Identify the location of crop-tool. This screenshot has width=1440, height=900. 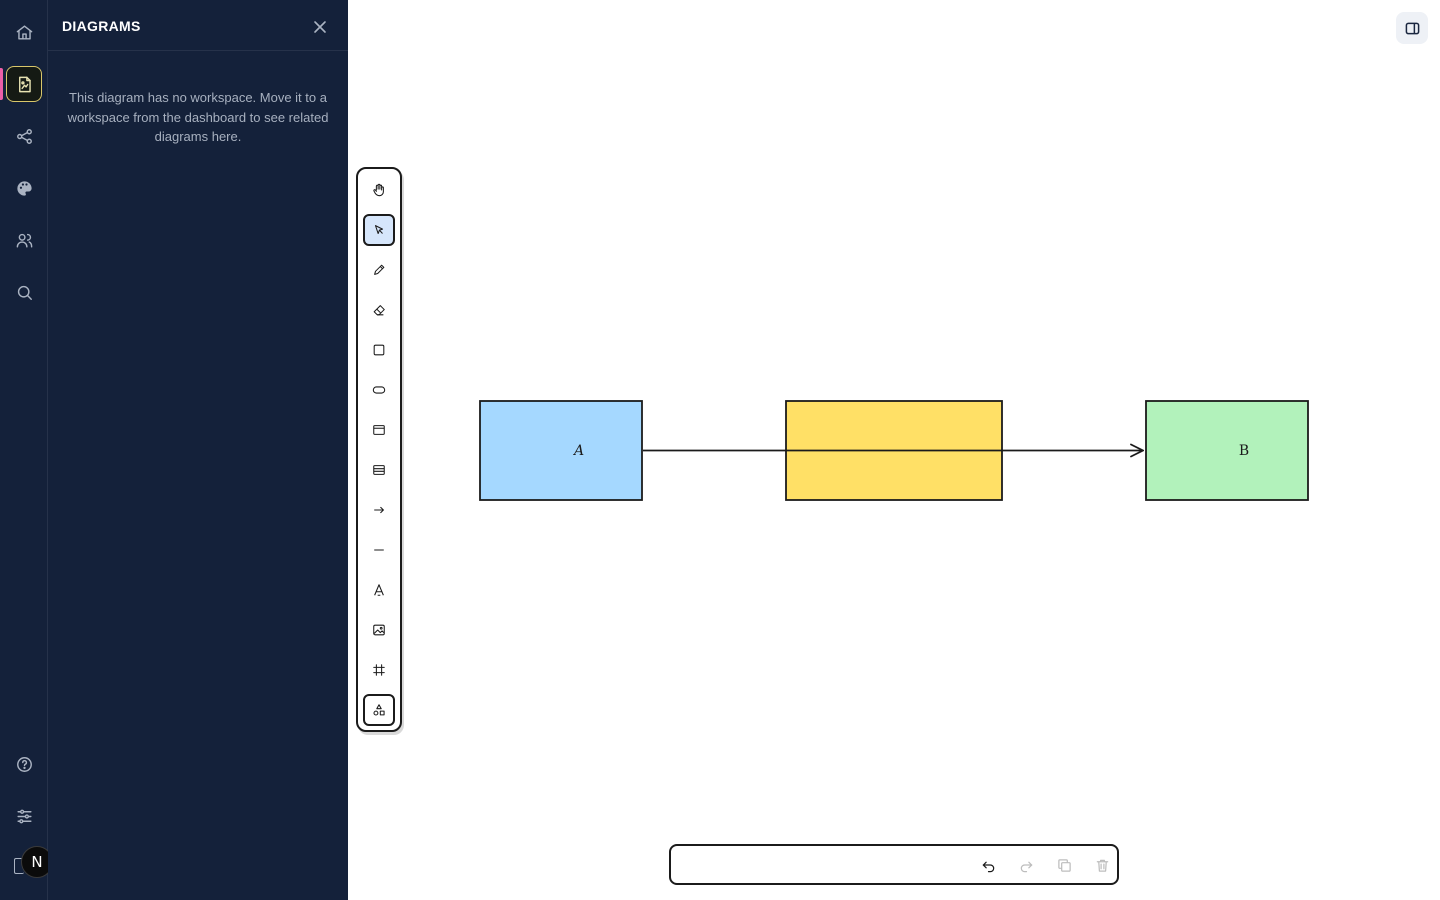
(379, 670).